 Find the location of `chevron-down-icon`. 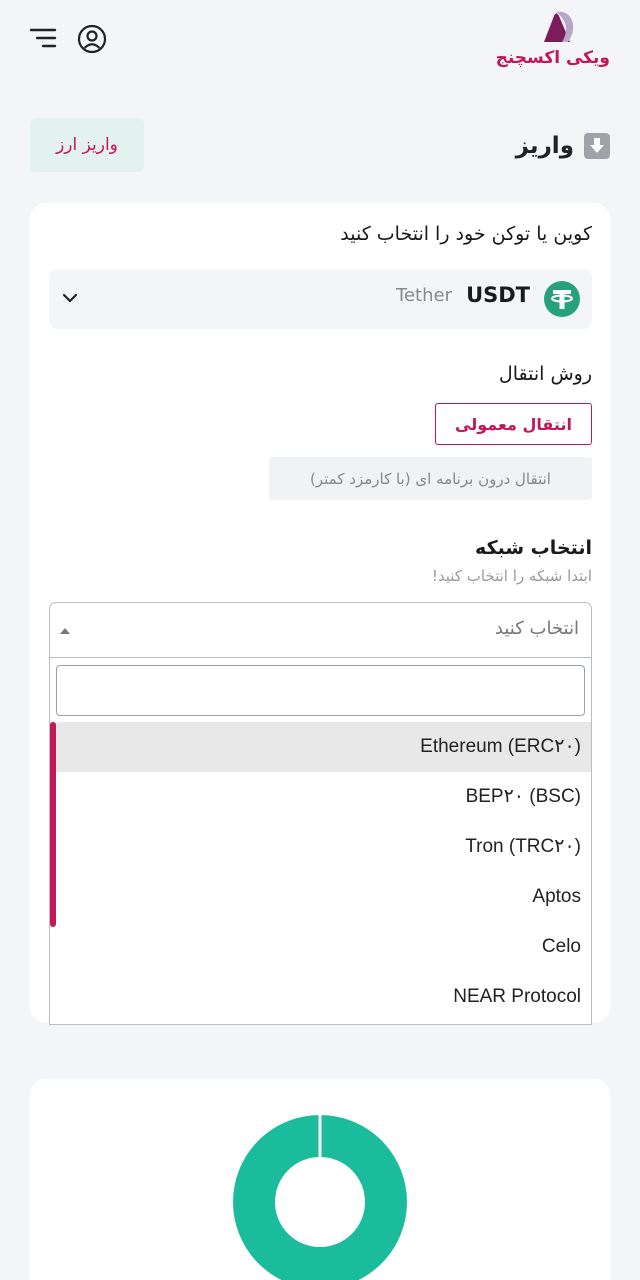

chevron-down-icon is located at coordinates (70, 298).